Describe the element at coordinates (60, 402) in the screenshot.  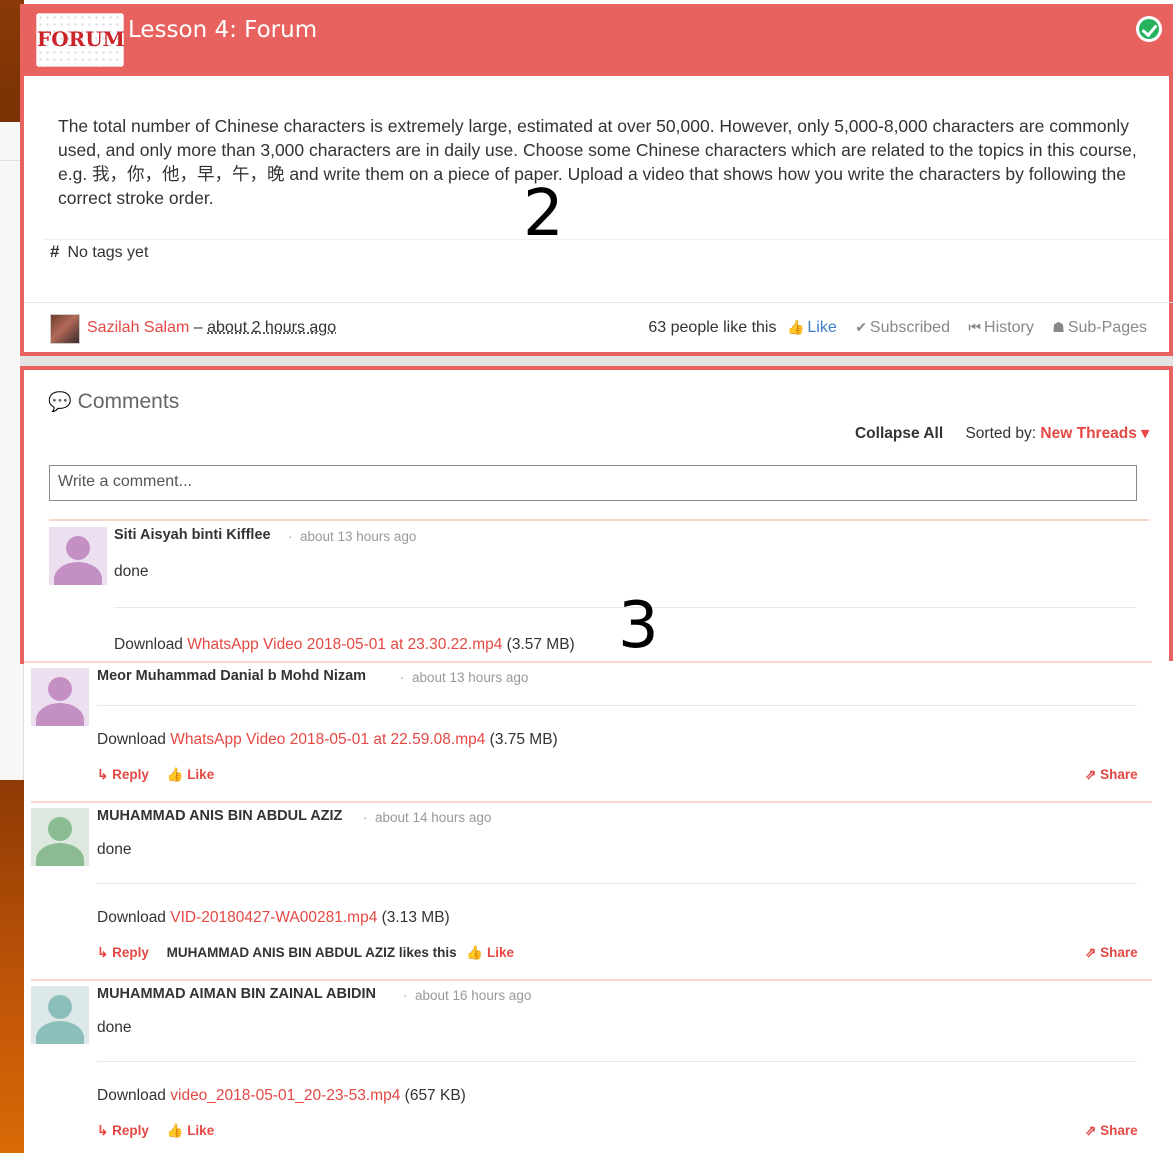
I see `comments-icon: 💬` at that location.